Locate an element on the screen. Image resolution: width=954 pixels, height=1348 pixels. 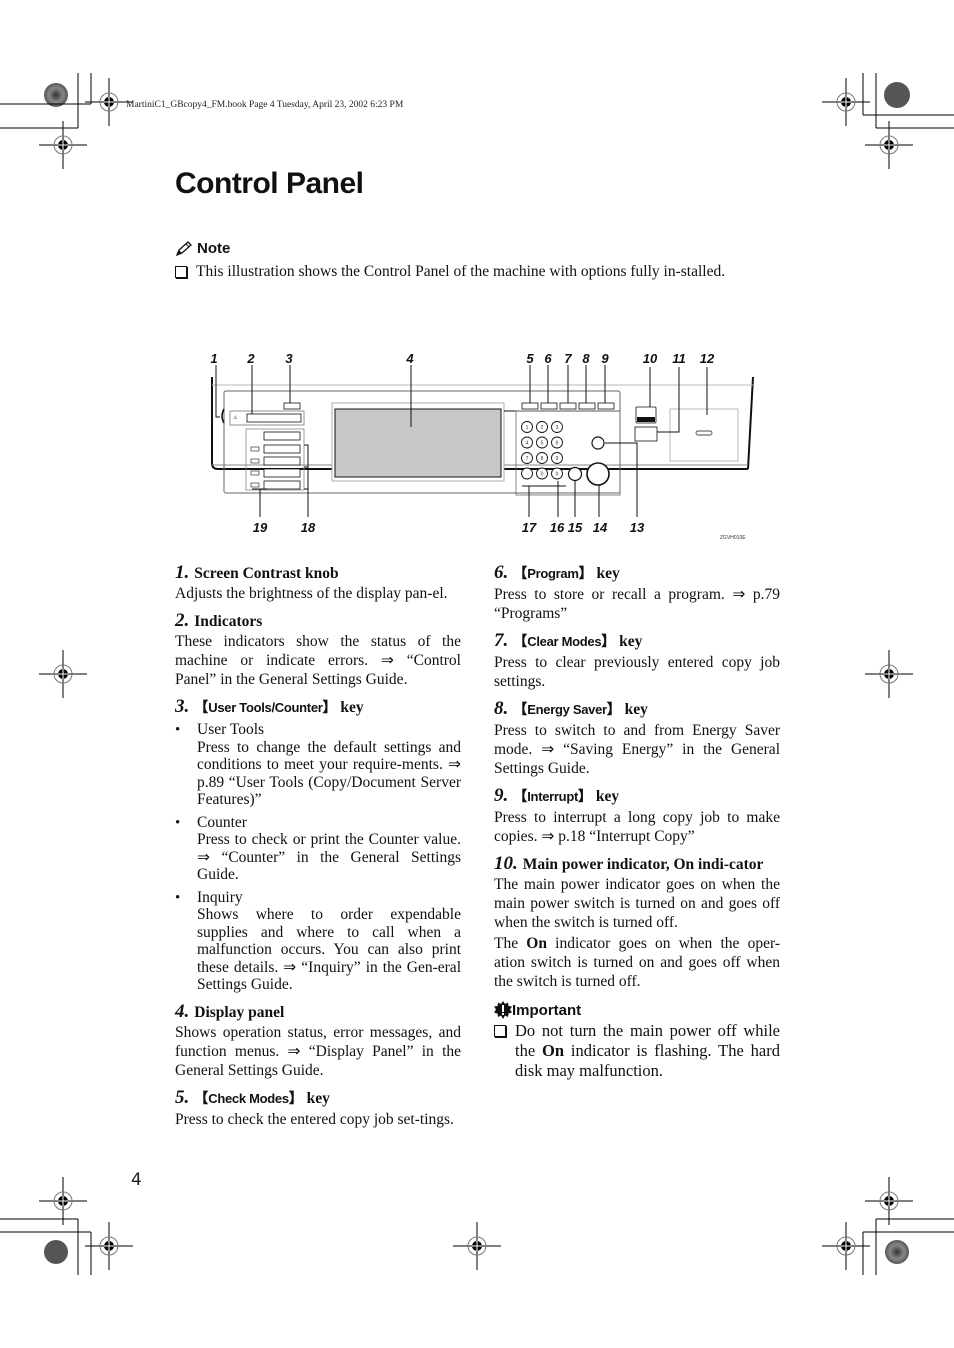
item-number: 9. is located at coordinates (501, 795).